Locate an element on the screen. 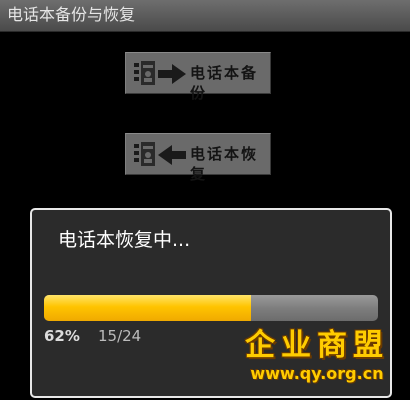 This screenshot has height=400, width=410. progress-bar is located at coordinates (211, 308).